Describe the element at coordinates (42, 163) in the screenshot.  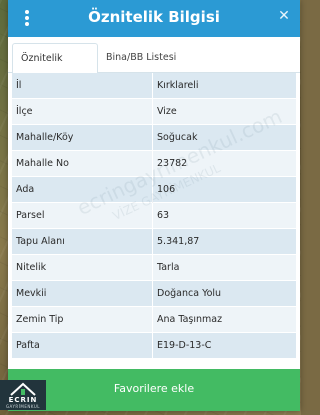
I see `row-key: Mahalle No` at that location.